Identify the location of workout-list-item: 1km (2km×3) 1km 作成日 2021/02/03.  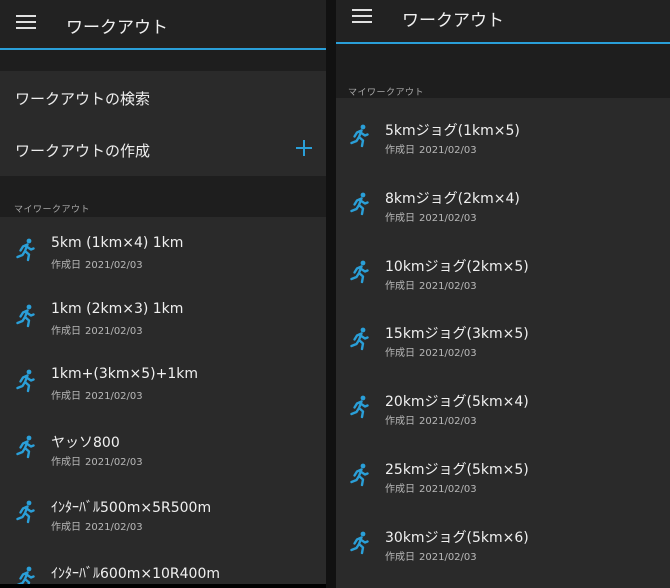
(163, 316).